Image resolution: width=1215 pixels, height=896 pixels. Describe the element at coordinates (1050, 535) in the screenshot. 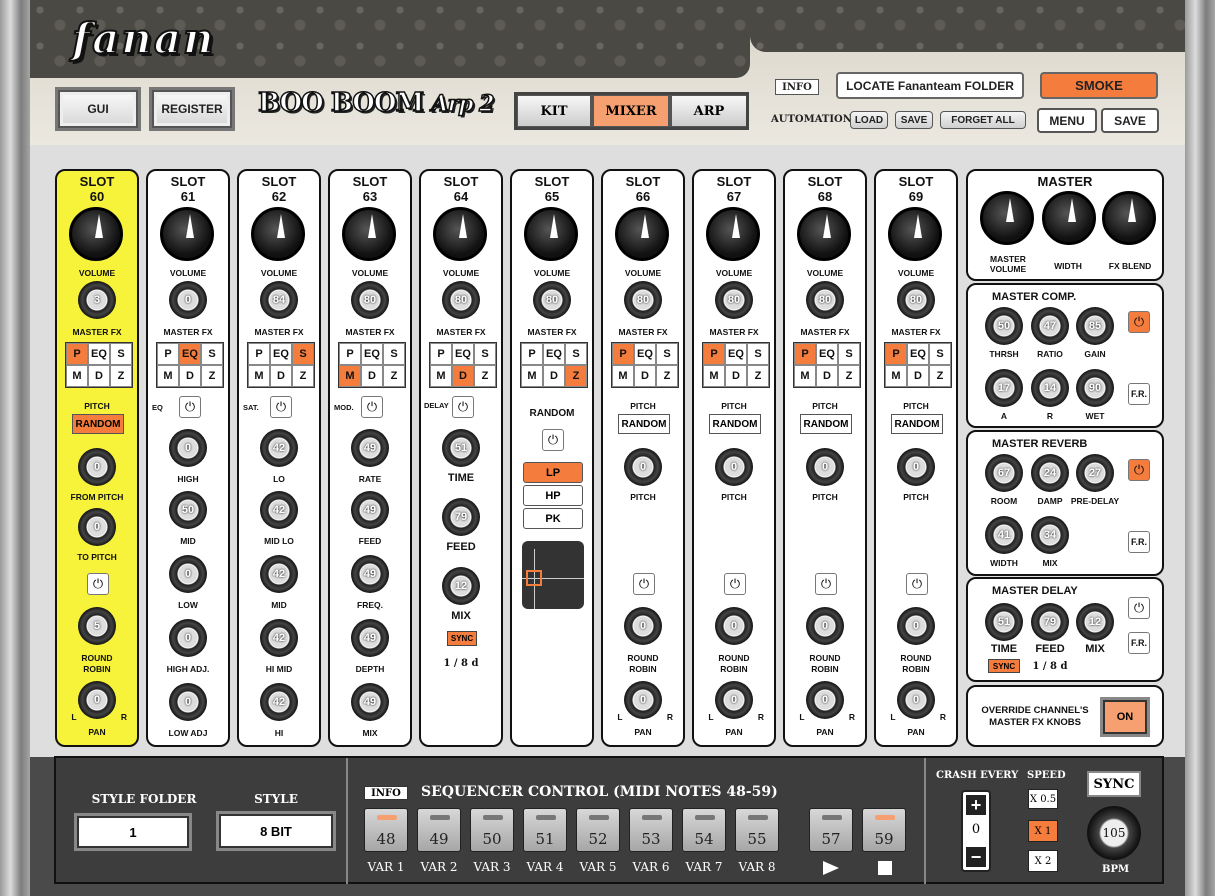

I see `master-reverb-knob: 34` at that location.